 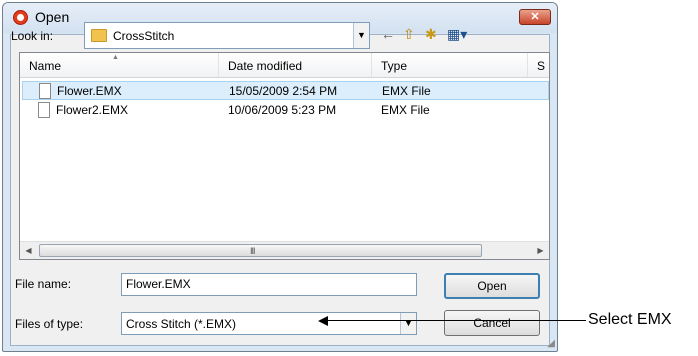 I want to click on file-type-value: Cross Stitch (*.EMX), so click(x=181, y=324).